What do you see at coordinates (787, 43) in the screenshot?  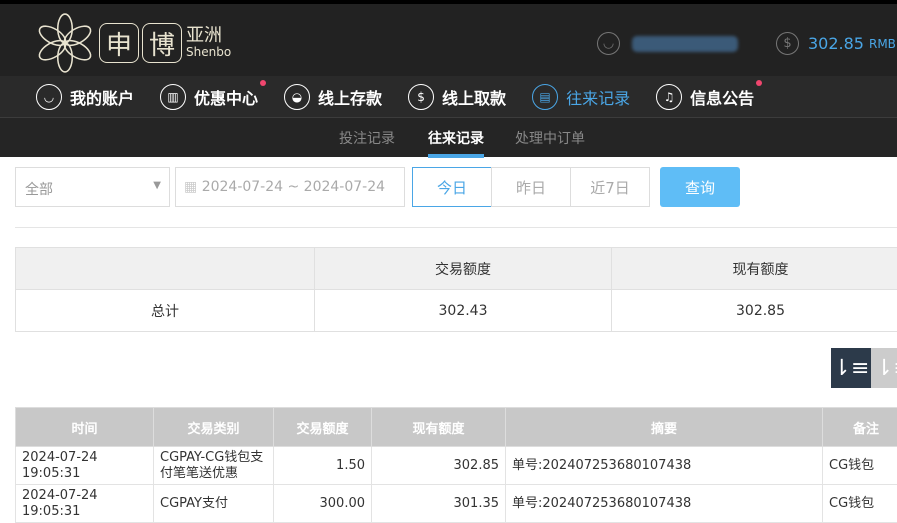 I see `dollar-icon: $` at bounding box center [787, 43].